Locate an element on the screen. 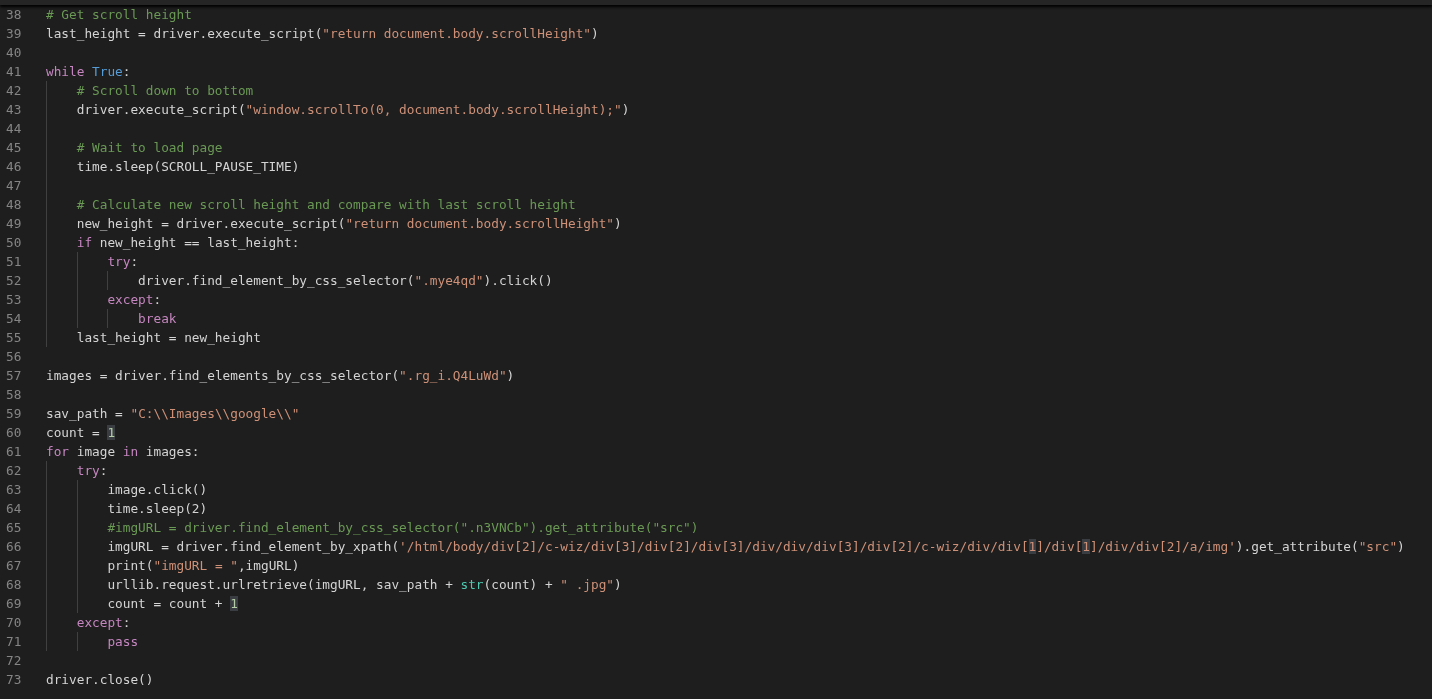 The image size is (1432, 699). code-line: imgURL = driver.find_element_by_xpath('/html/body/div[2]/c-wiz/div[3]/div[2]/div[3]/div/div/div[3]/div[2]/c-wiz/div/div[1]/div[1]/div/div[2]/a/img').get_attribute("src") is located at coordinates (756, 547).